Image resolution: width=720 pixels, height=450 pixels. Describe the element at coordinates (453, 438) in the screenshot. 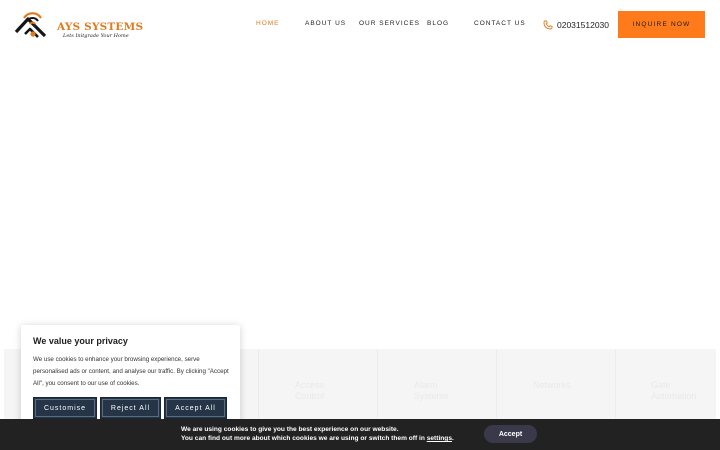

I see `cookie-notice-suffix: .` at that location.